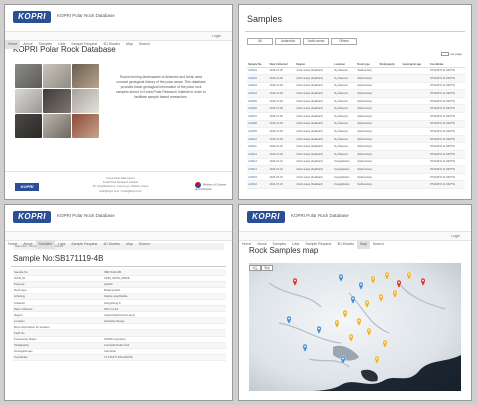  What do you see at coordinates (258, 109) in the screenshot?
I see `sample-number-link: A19006` at bounding box center [258, 109].